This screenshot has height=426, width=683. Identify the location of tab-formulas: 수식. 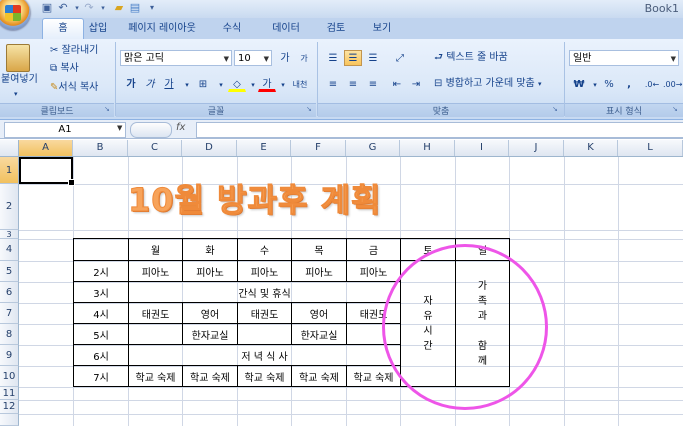
(232, 28).